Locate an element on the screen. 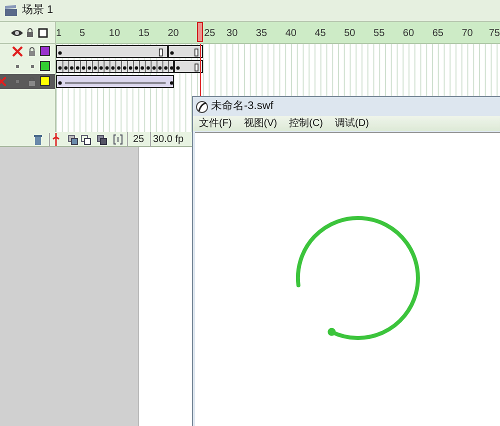 The width and height of the screenshot is (500, 426). frame-number: 60 is located at coordinates (408, 34).